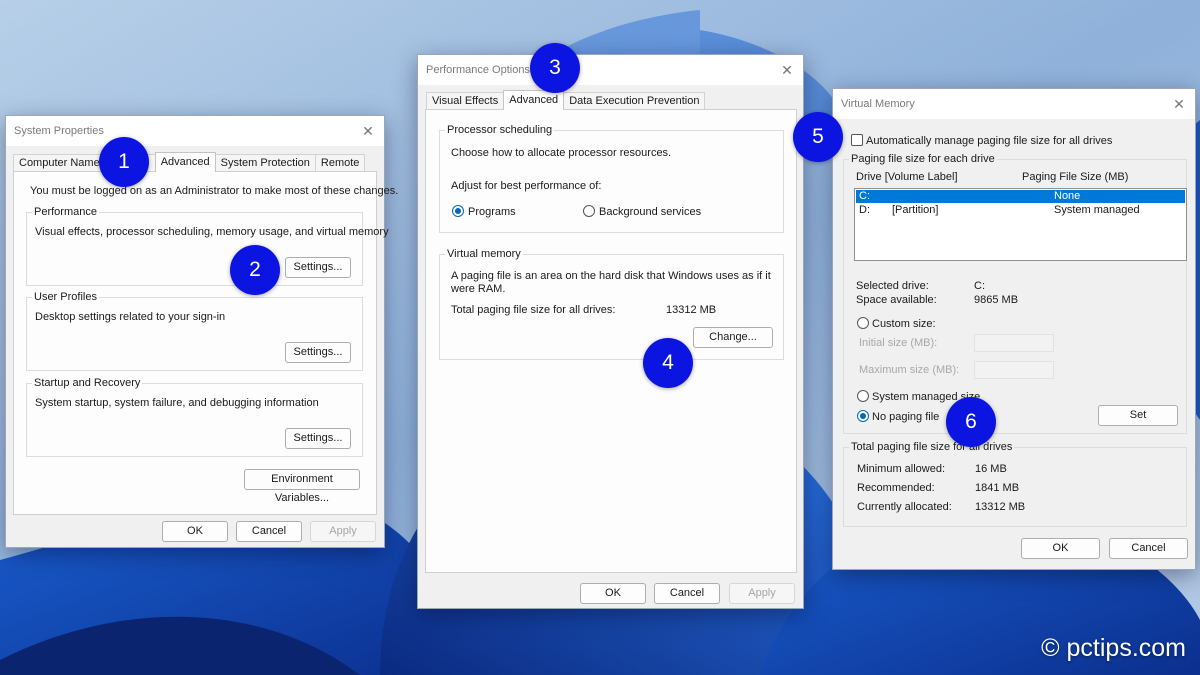 This screenshot has height=675, width=1200. Describe the element at coordinates (478, 70) in the screenshot. I see `performance-options-title: Performance Options` at that location.